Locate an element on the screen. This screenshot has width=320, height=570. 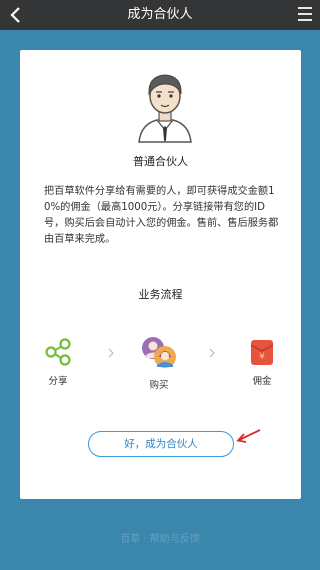
step-commission: ¥ 佣金 is located at coordinates (262, 362).